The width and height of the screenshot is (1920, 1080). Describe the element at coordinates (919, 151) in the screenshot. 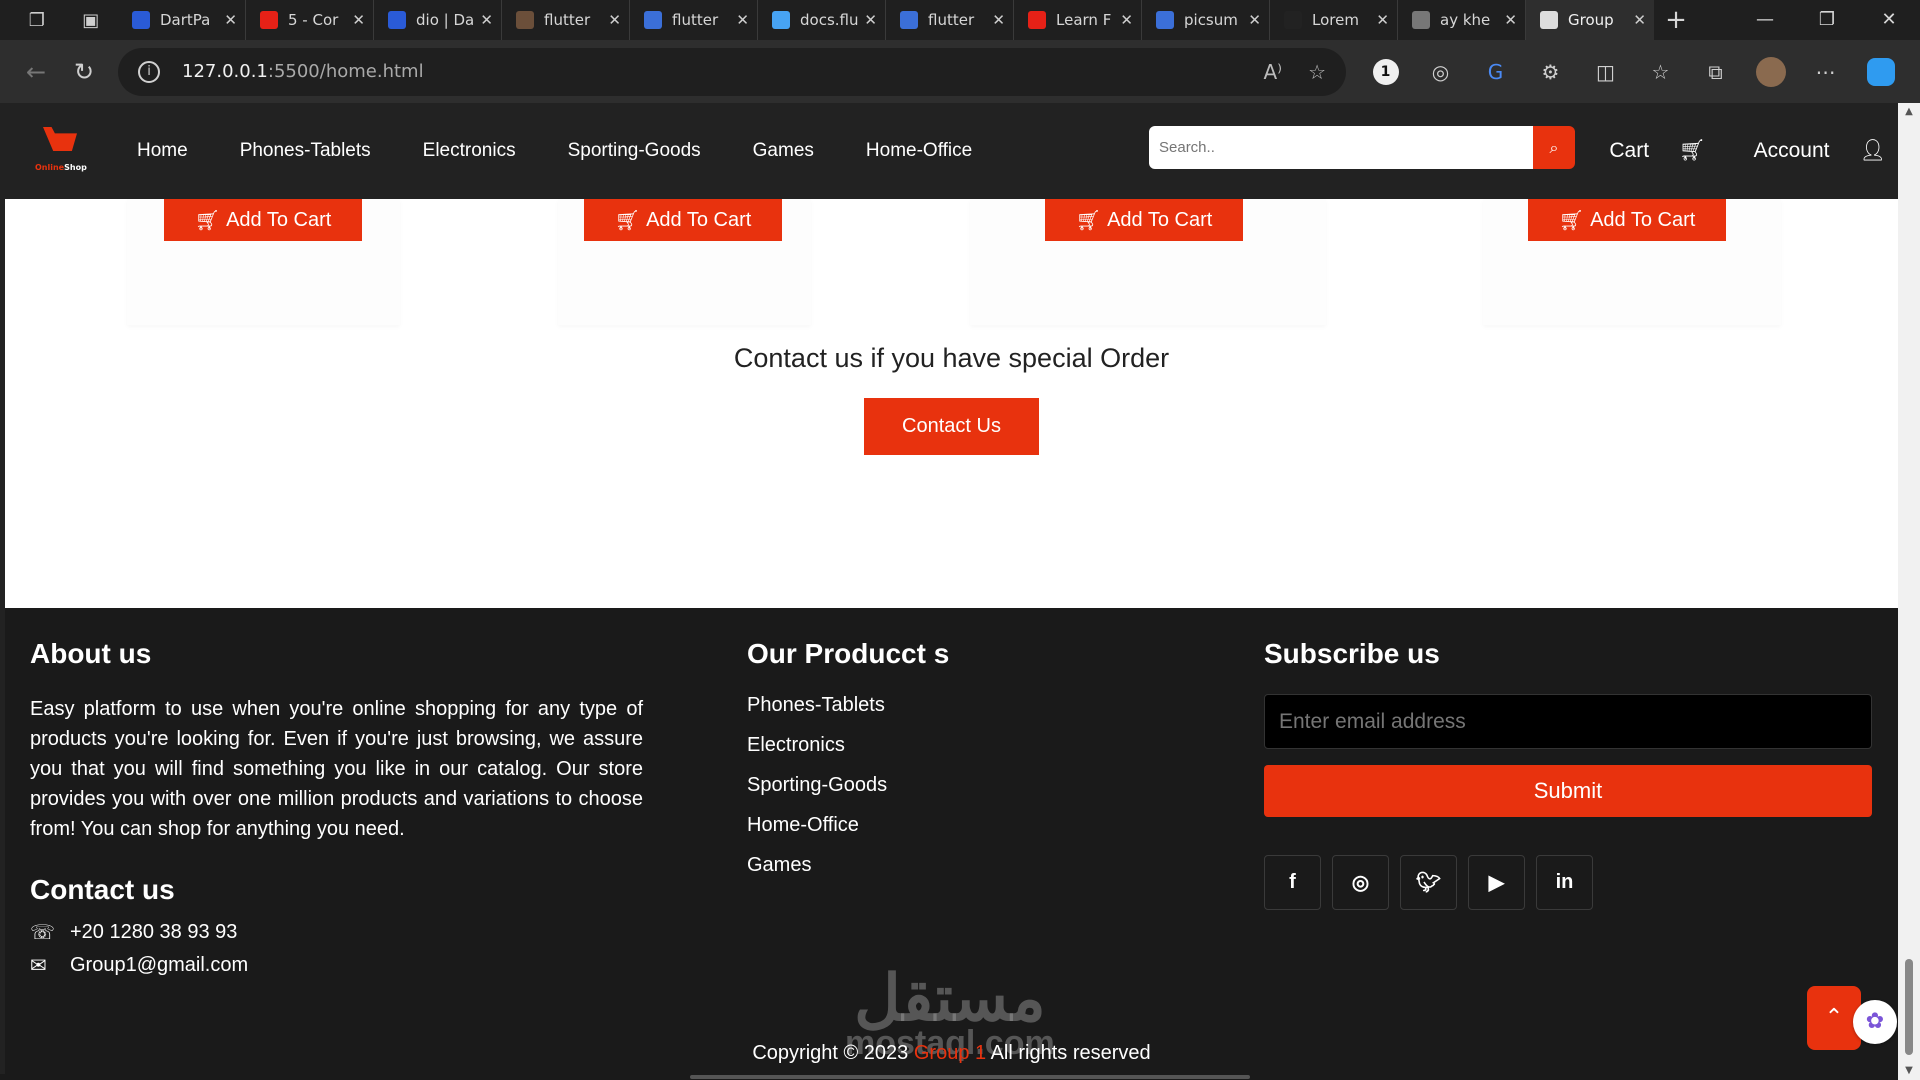

I see `menu-item: Home-Office` at that location.